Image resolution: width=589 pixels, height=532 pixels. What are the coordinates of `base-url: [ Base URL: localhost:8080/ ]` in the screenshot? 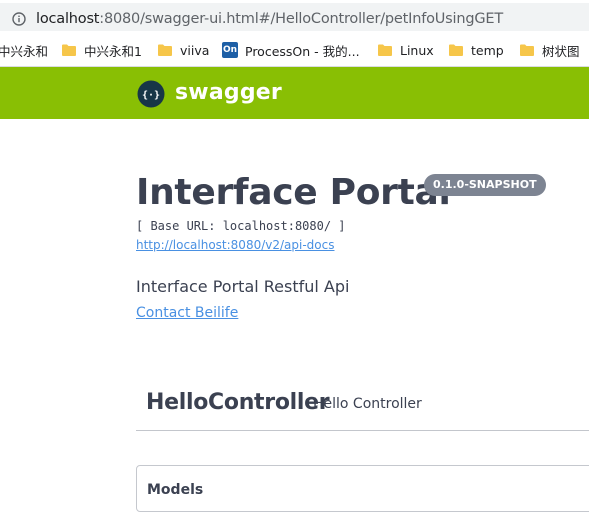 It's located at (241, 226).